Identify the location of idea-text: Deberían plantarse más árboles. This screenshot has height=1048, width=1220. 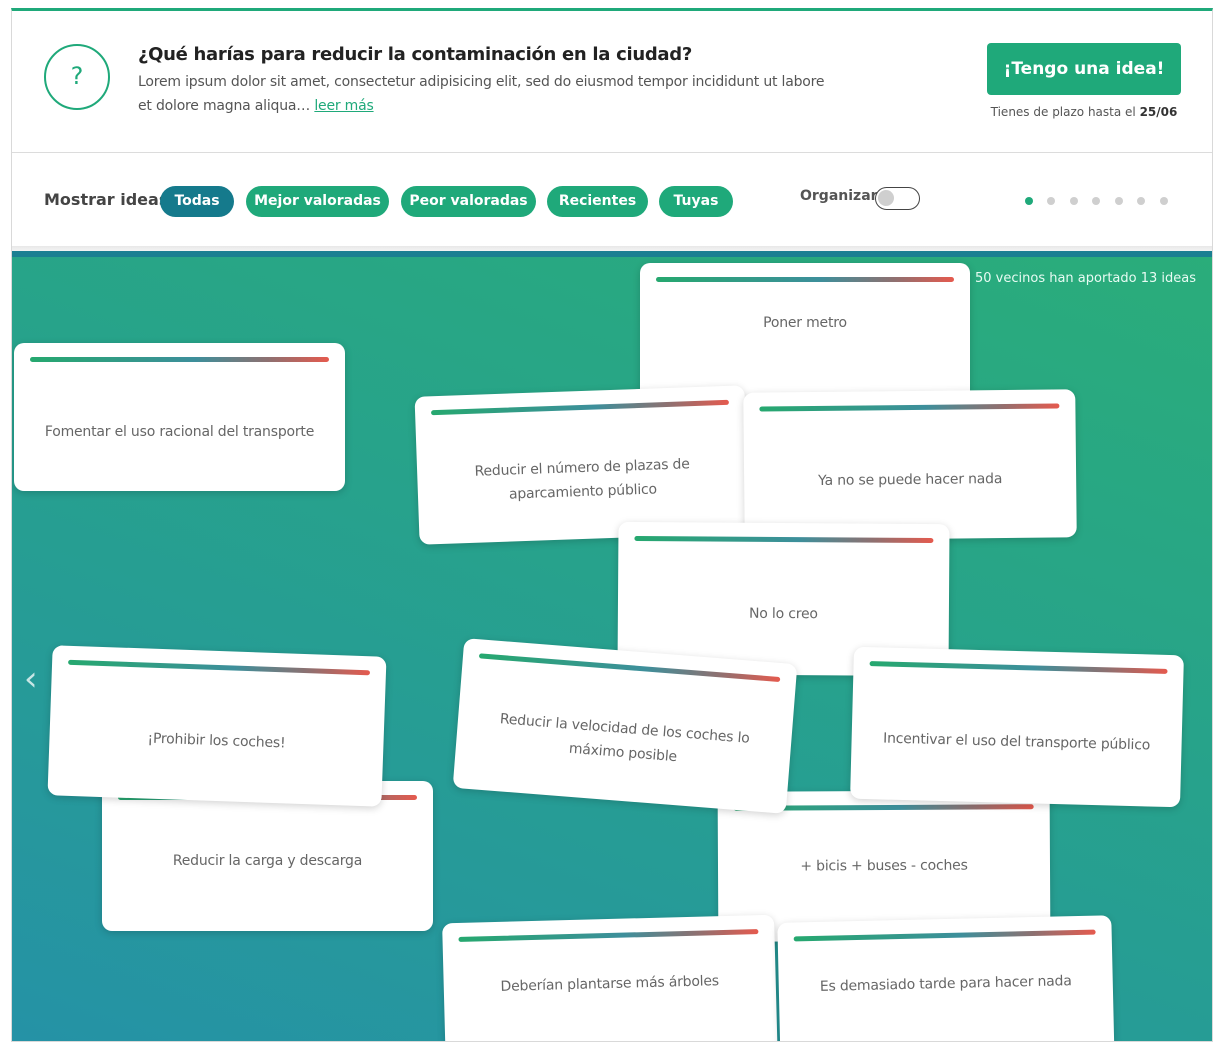
(610, 984).